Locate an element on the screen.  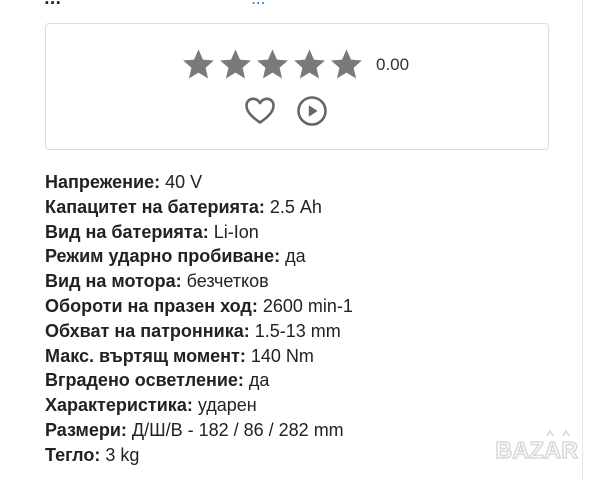
spec-label: Вградено осветление: is located at coordinates (144, 380).